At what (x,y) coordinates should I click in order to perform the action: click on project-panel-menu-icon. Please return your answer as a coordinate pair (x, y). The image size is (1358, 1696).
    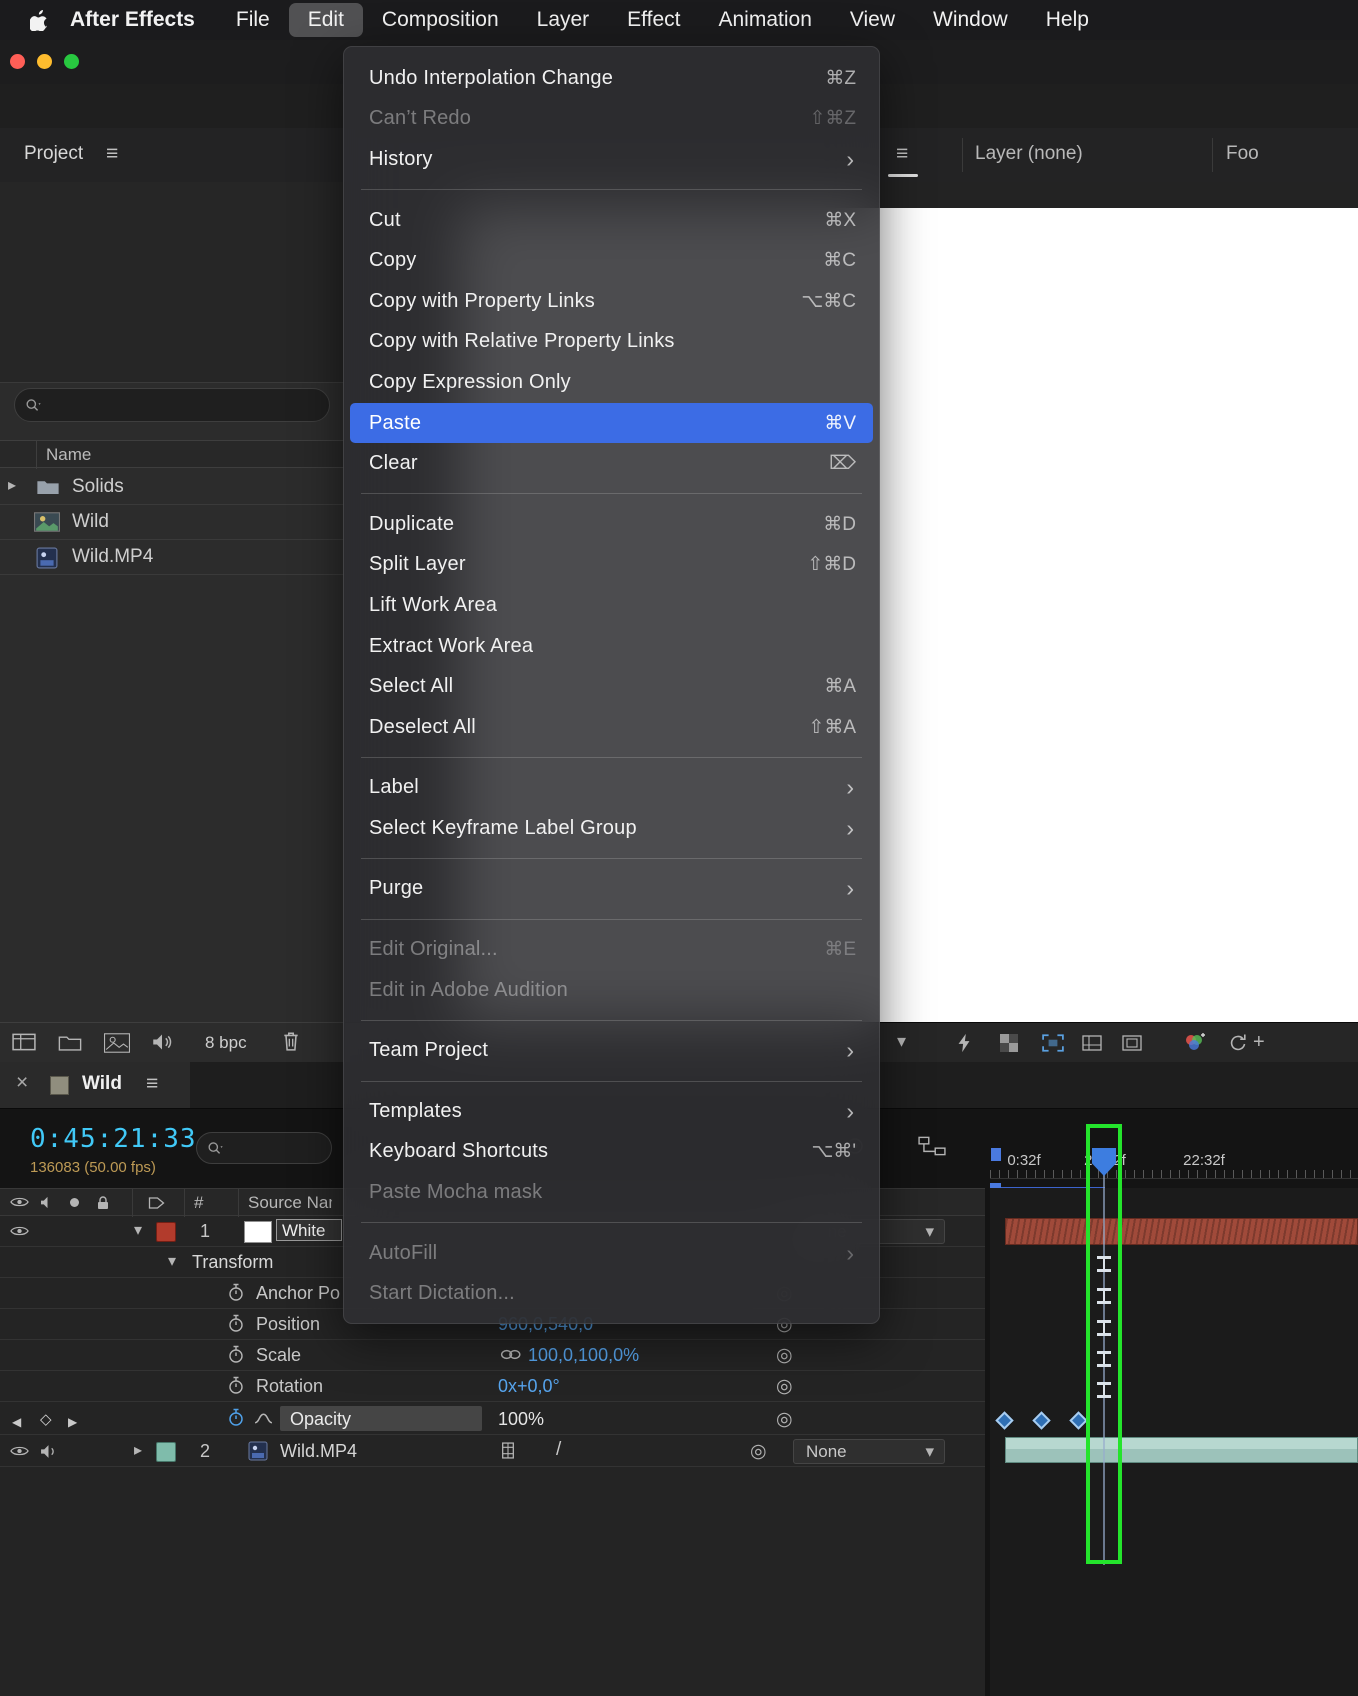
    Looking at the image, I should click on (112, 154).